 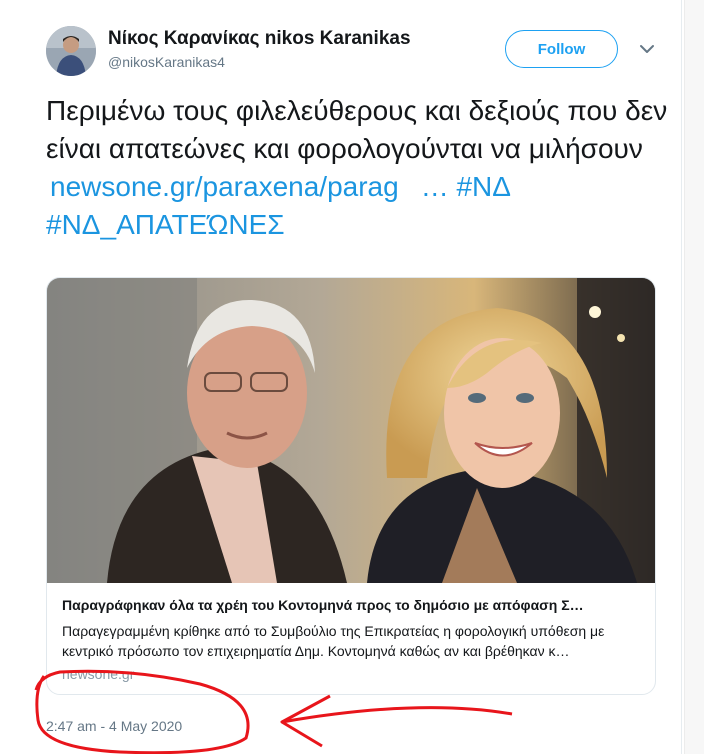 I want to click on author-handle: @nikosKaranikas4, so click(x=166, y=62).